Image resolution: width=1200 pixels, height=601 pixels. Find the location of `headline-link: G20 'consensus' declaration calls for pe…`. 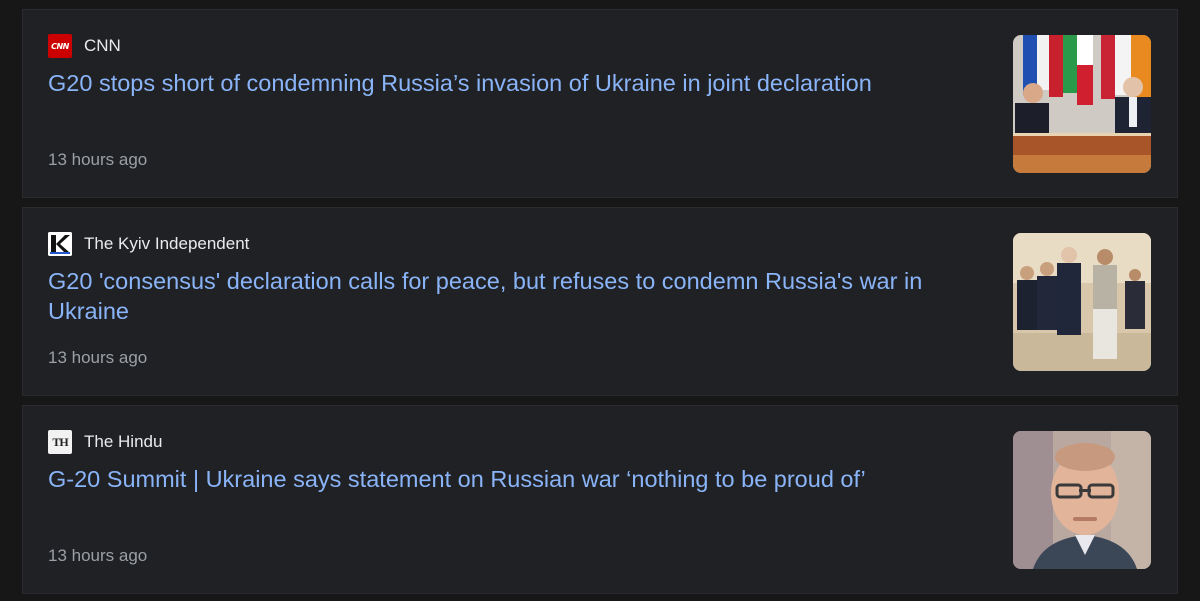

headline-link: G20 'consensus' declaration calls for pe… is located at coordinates (513, 296).